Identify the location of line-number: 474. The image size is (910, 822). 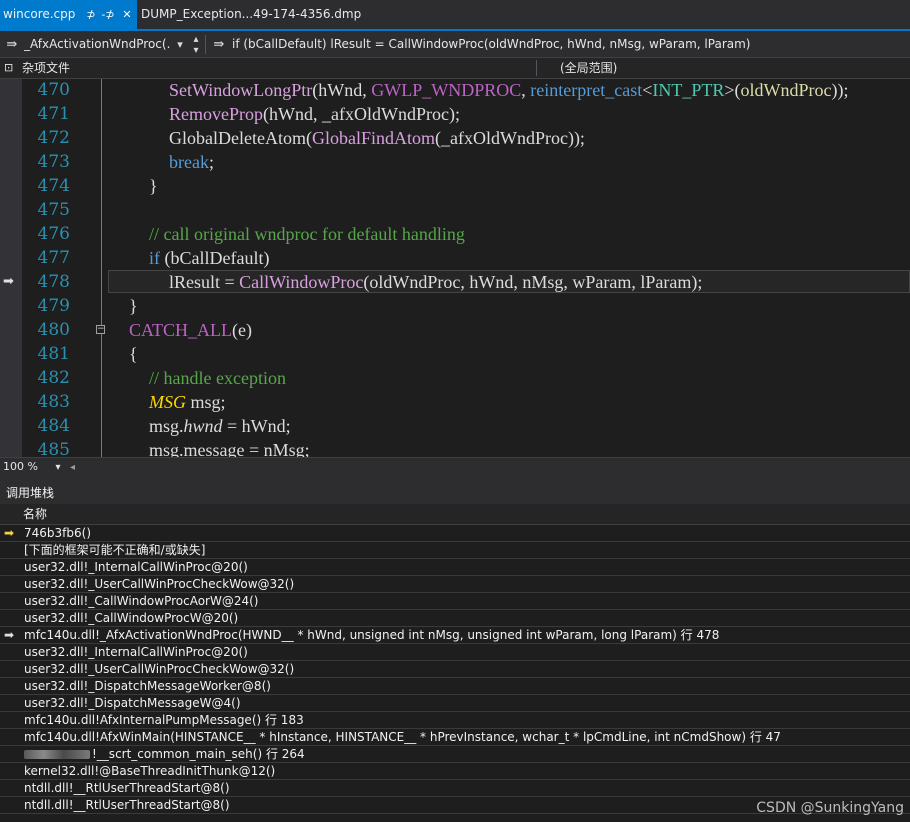
(53, 186).